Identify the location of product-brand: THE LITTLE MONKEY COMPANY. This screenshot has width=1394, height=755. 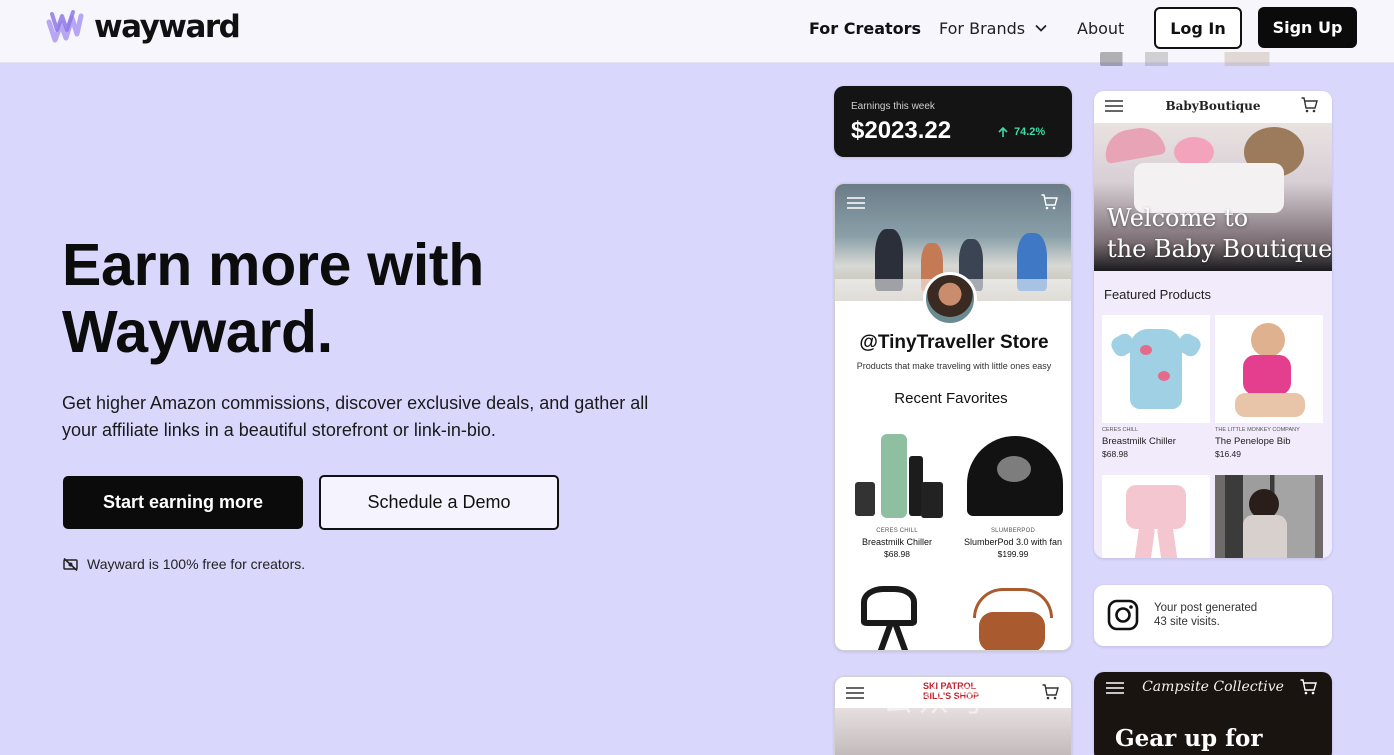
(1257, 430).